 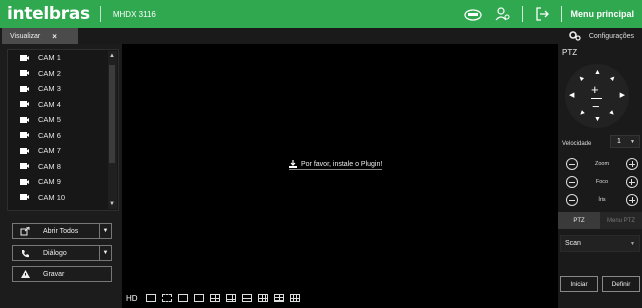 I want to click on ptz-zoom-out-icon: −, so click(x=596, y=106).